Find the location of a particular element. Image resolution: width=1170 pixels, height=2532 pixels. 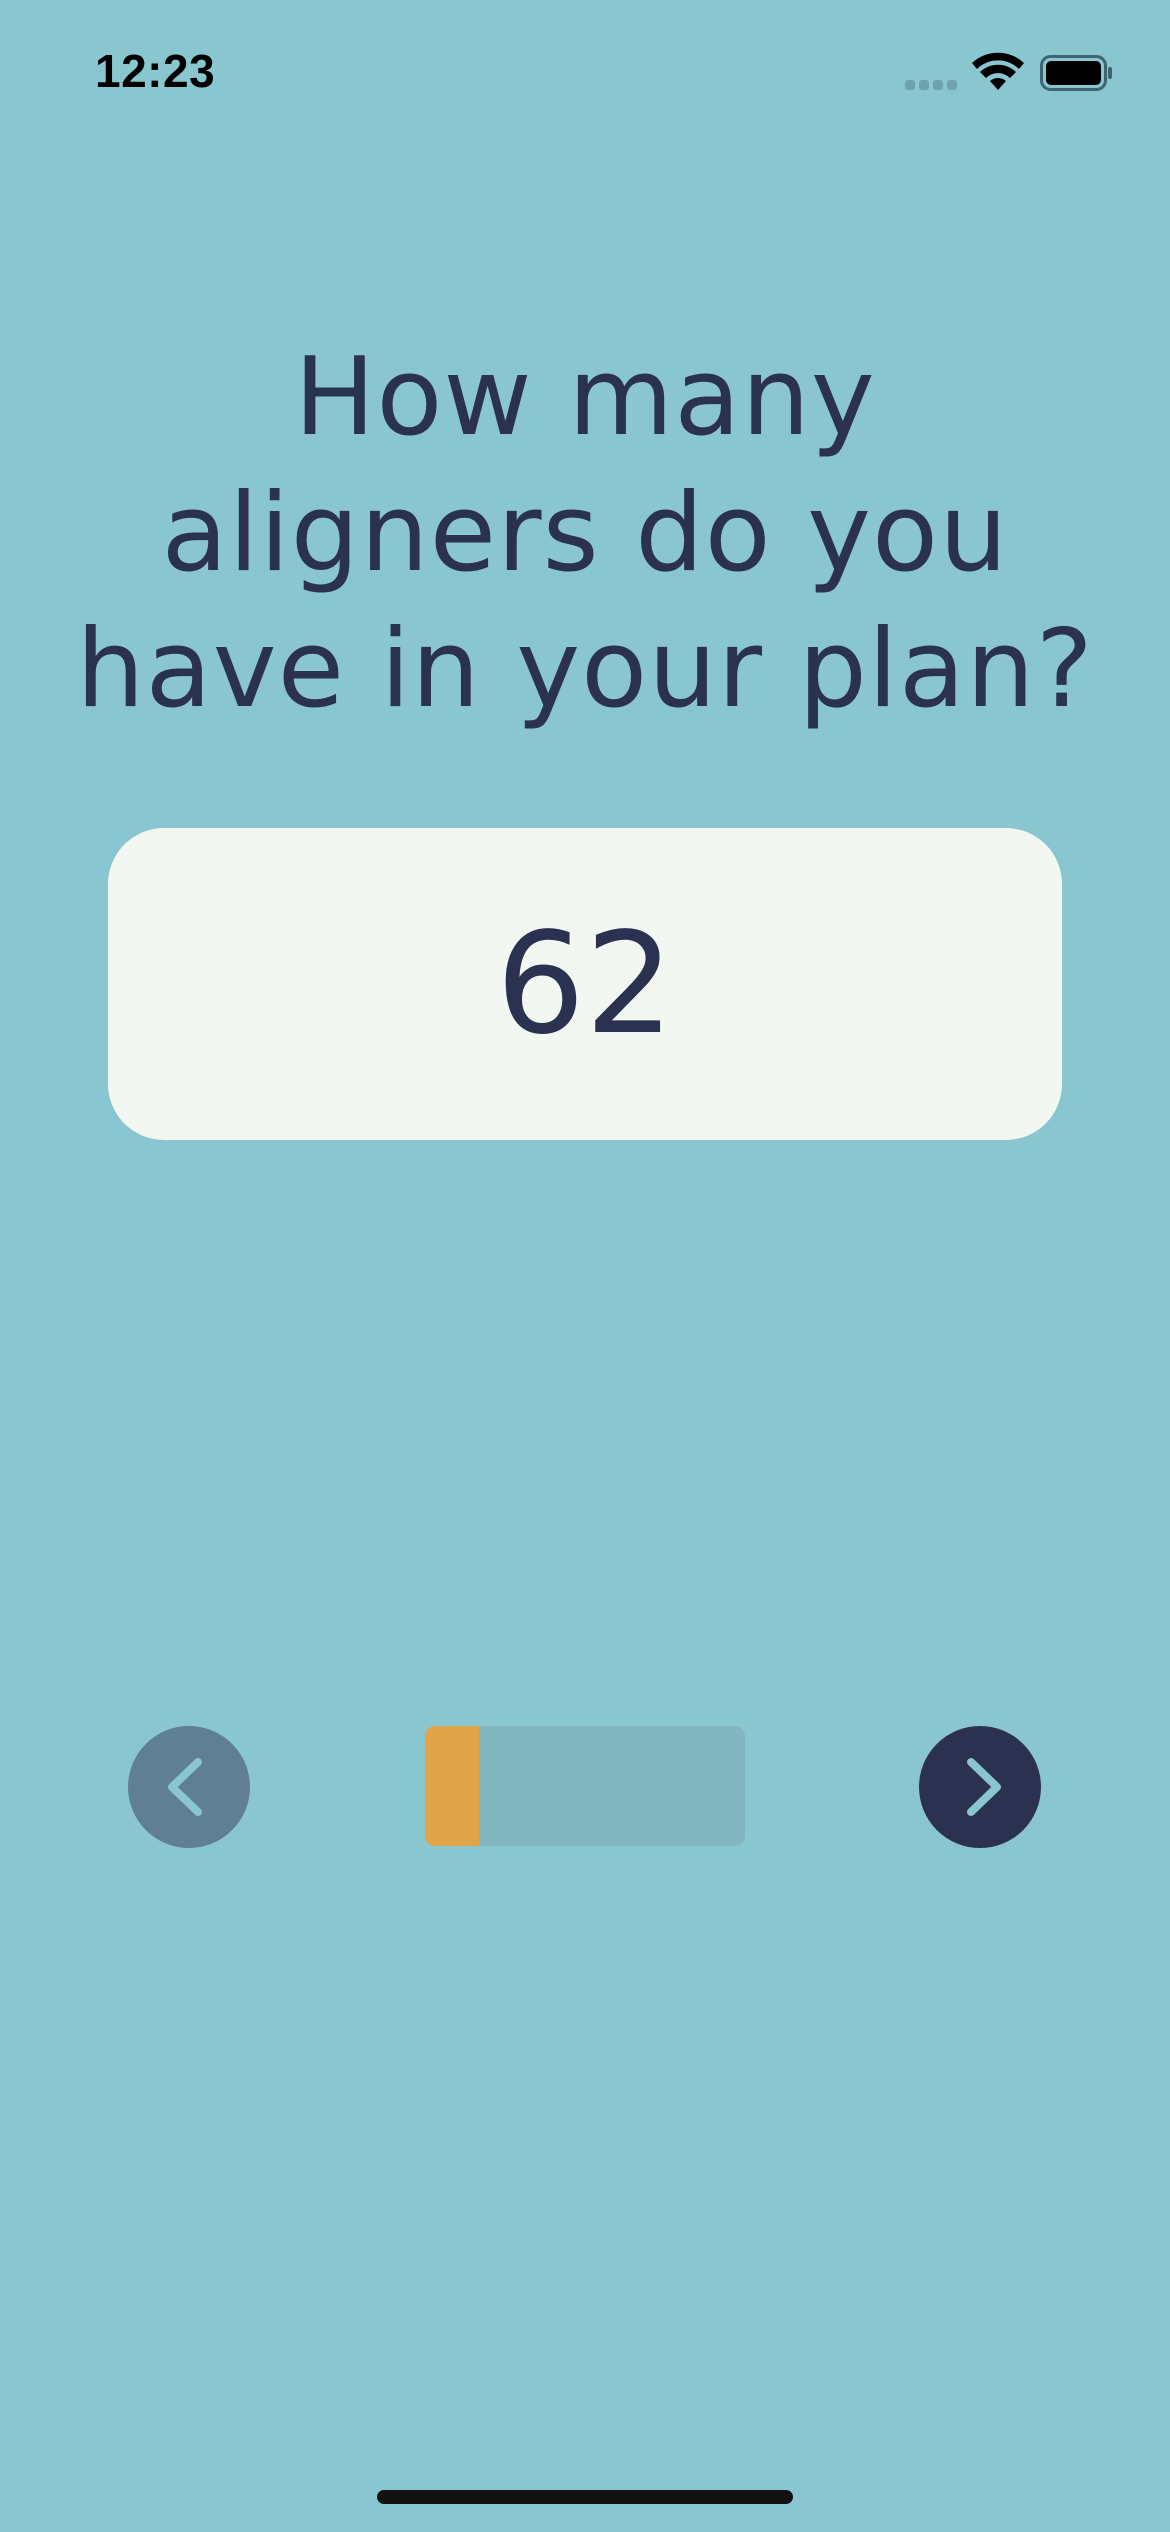

status-time: 12:23 is located at coordinates (155, 71).